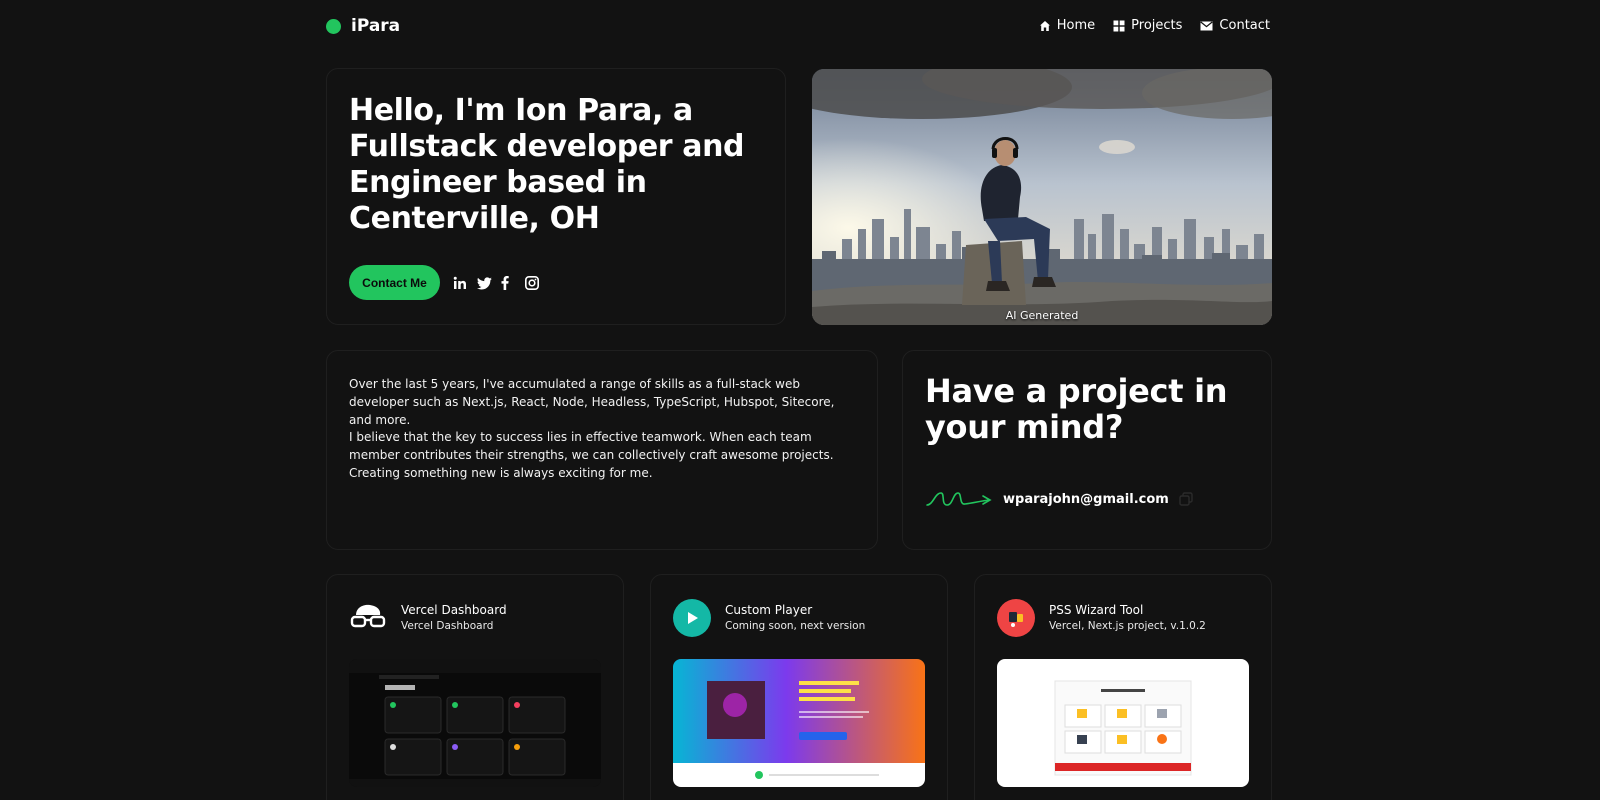  I want to click on play-icon, so click(692, 618).